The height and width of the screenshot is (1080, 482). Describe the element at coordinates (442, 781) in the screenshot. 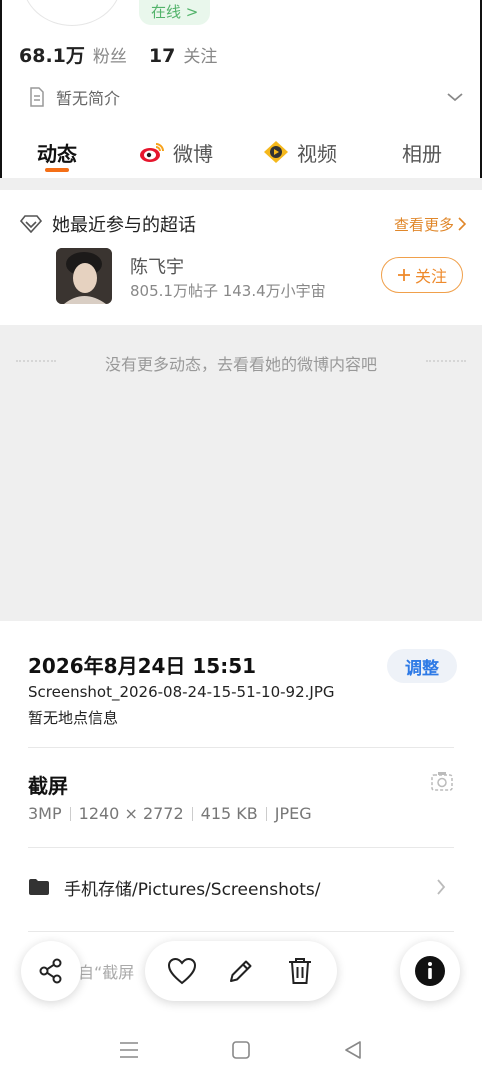

I see `screenshot-camera-icon` at that location.